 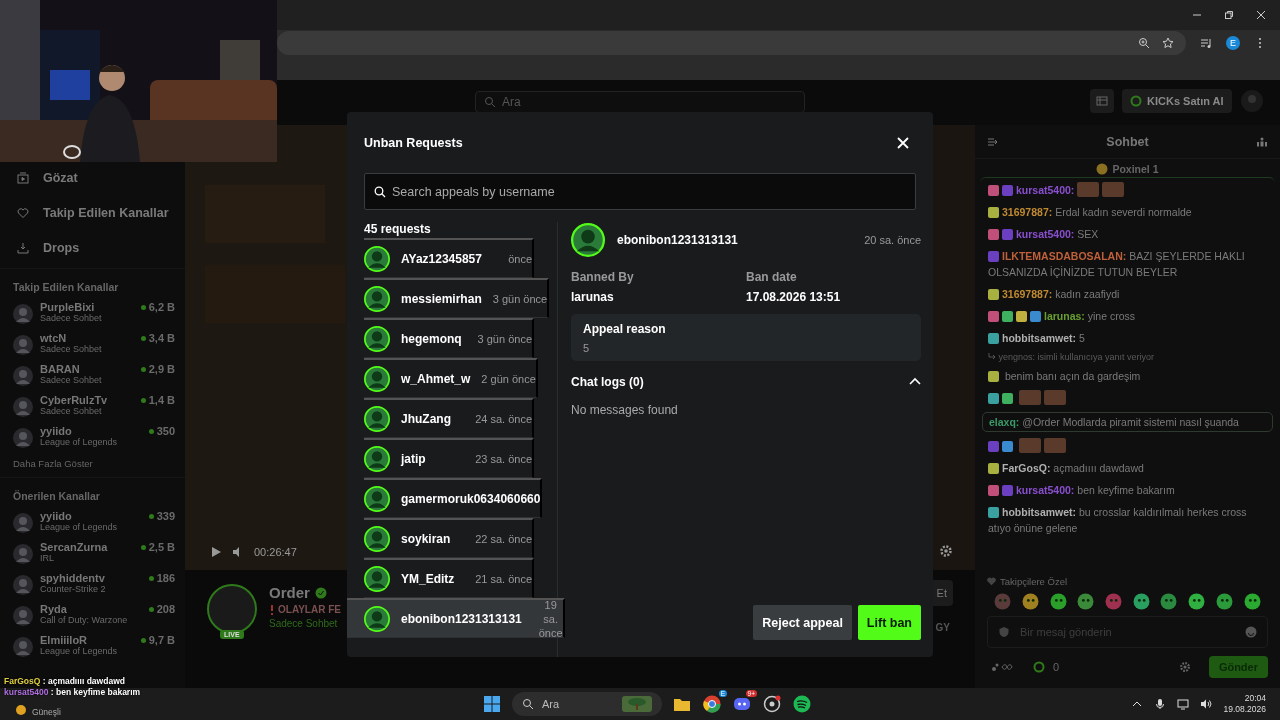 I want to click on star-icon, so click(x=1168, y=43).